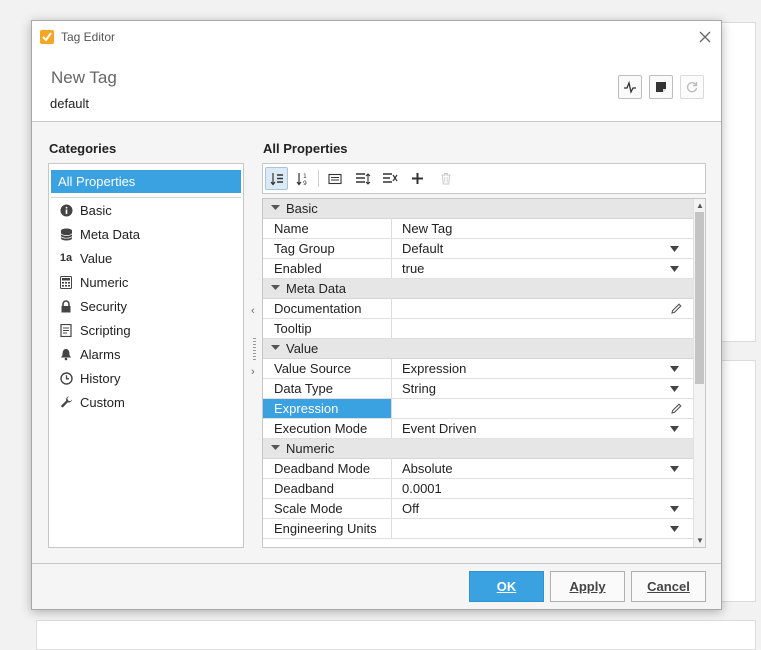 The width and height of the screenshot is (761, 650). I want to click on category-label: History, so click(100, 378).